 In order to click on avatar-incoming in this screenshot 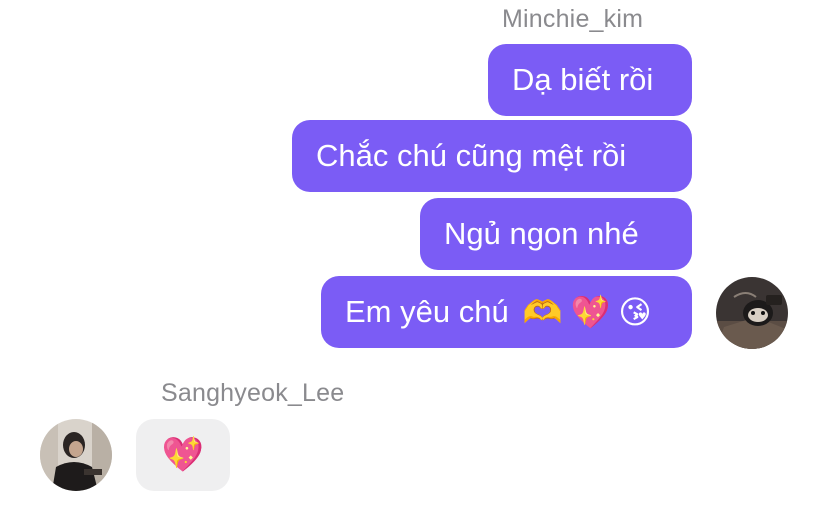, I will do `click(76, 455)`.